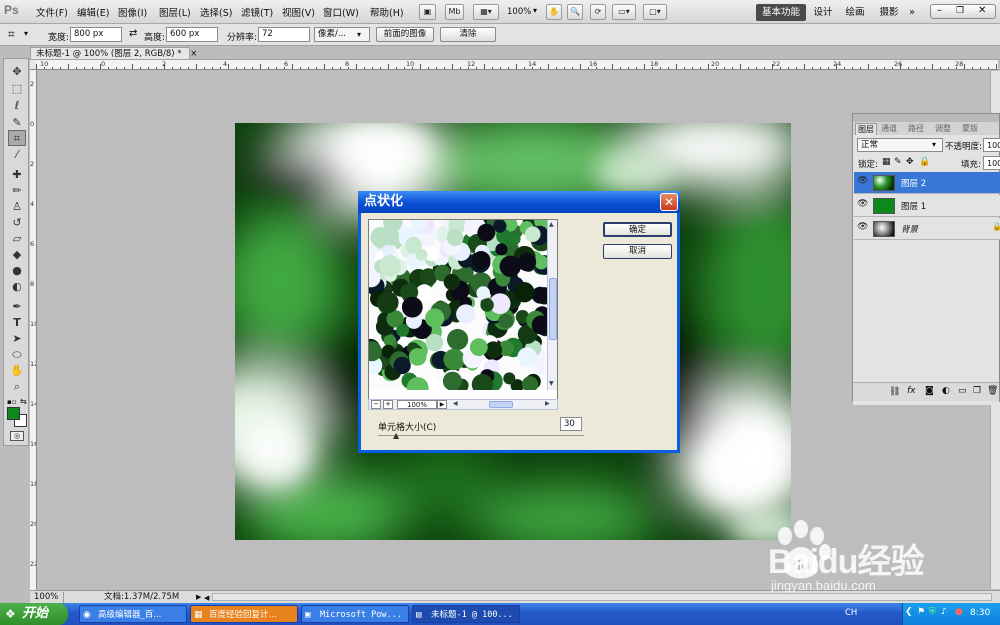  What do you see at coordinates (932, 612) in the screenshot?
I see `security-shield-icon: ⛨` at bounding box center [932, 612].